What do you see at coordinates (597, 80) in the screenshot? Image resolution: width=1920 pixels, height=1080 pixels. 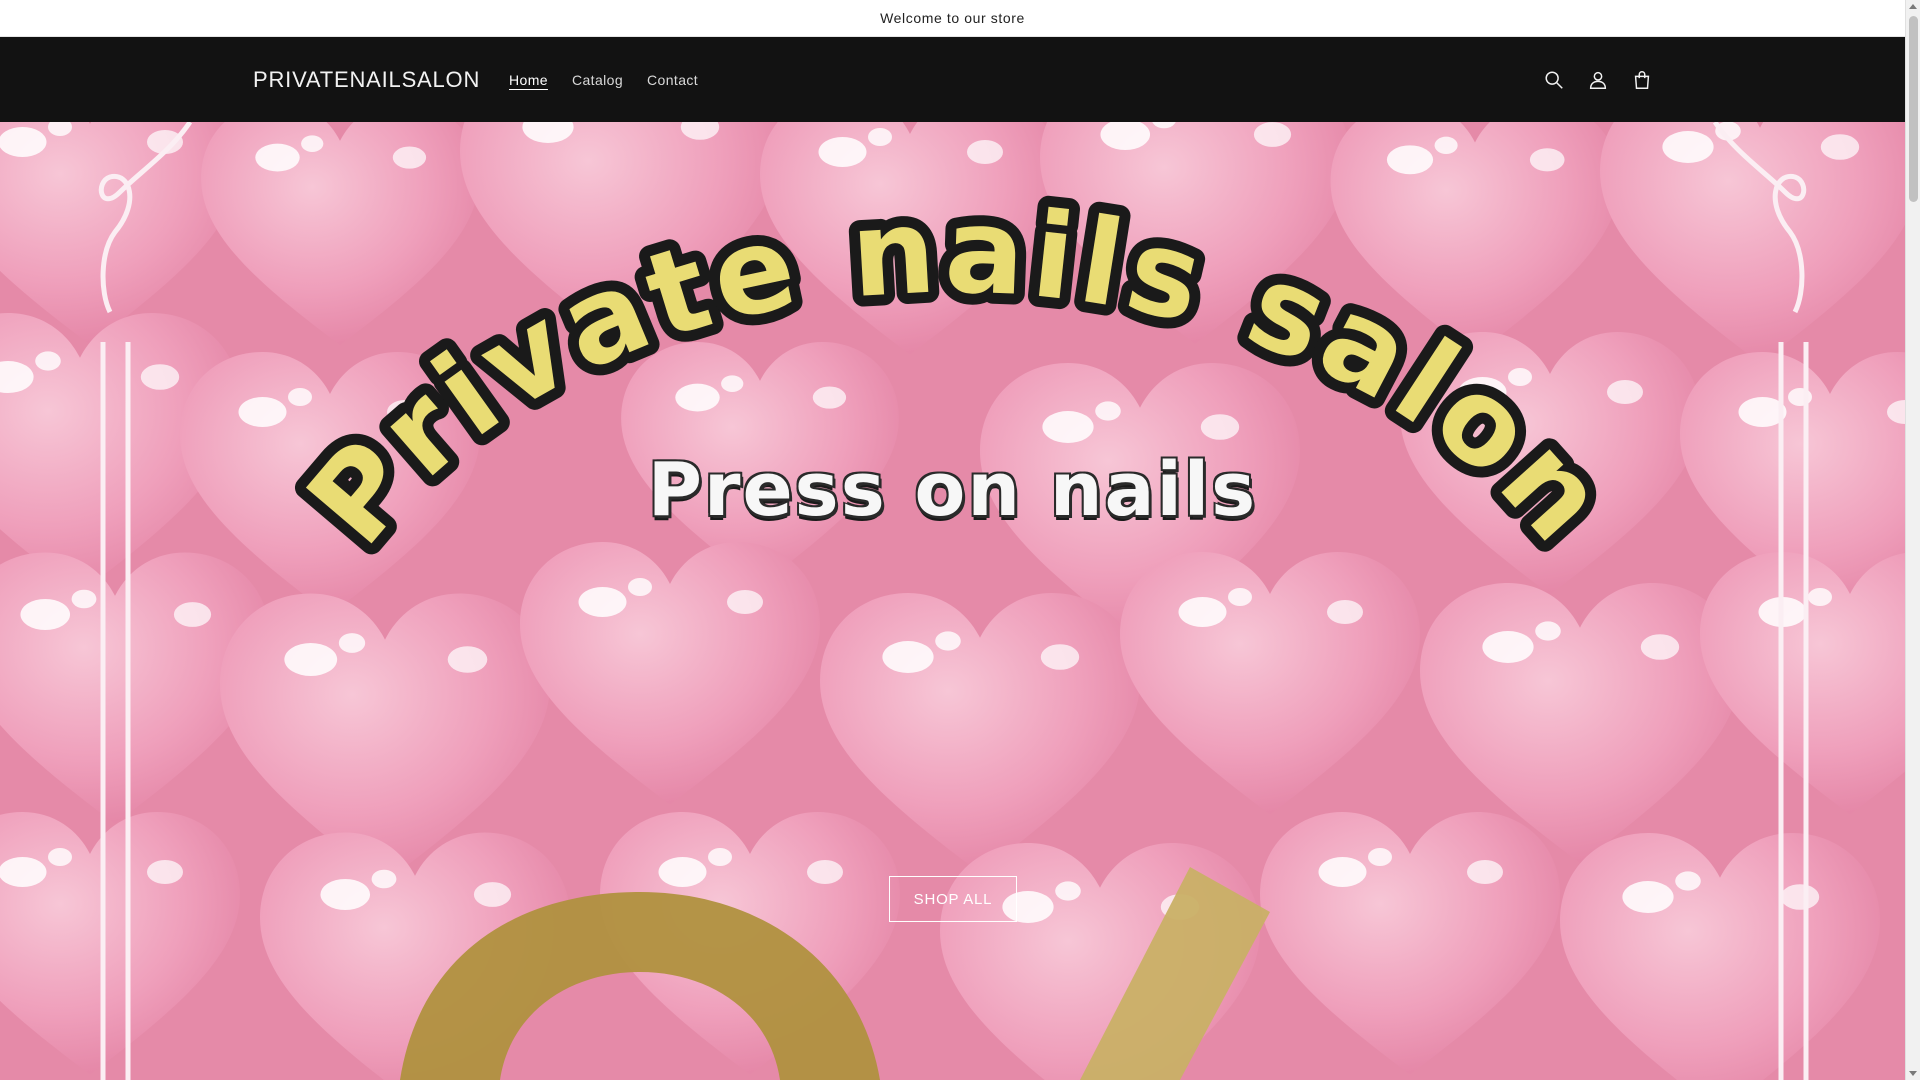 I see `nav-catalog: Catalog` at bounding box center [597, 80].